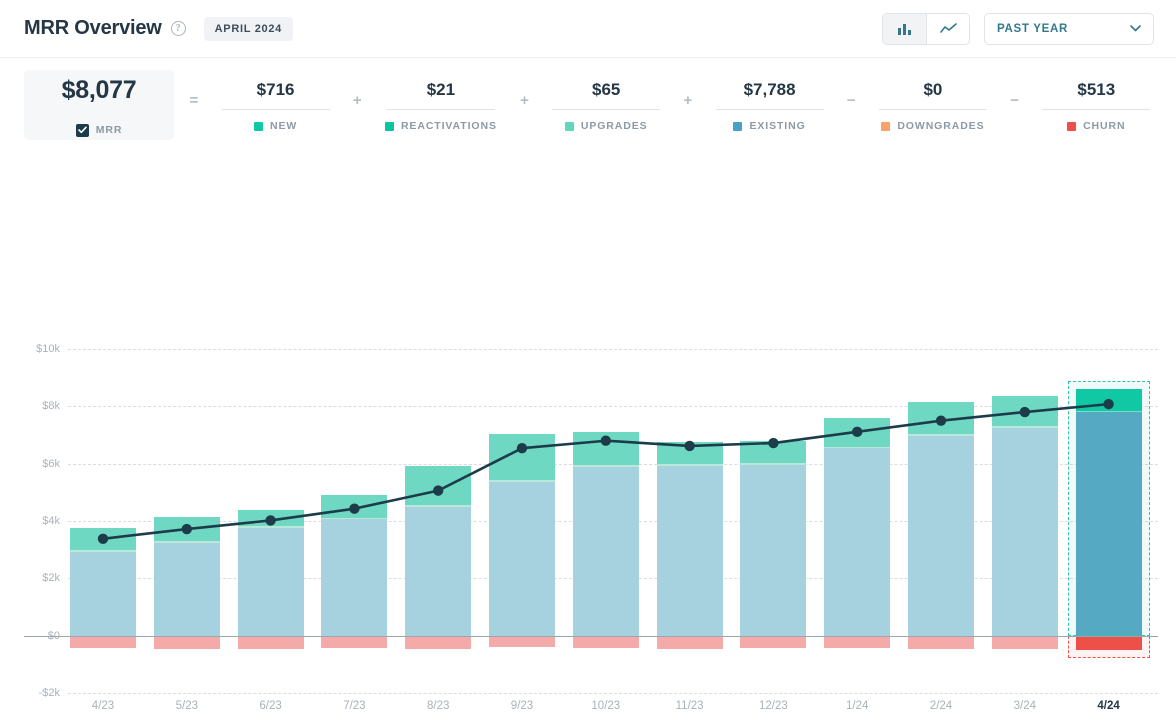 This screenshot has height=712, width=1176. Describe the element at coordinates (1033, 28) in the screenshot. I see `date-range-value: PAST YEAR` at that location.